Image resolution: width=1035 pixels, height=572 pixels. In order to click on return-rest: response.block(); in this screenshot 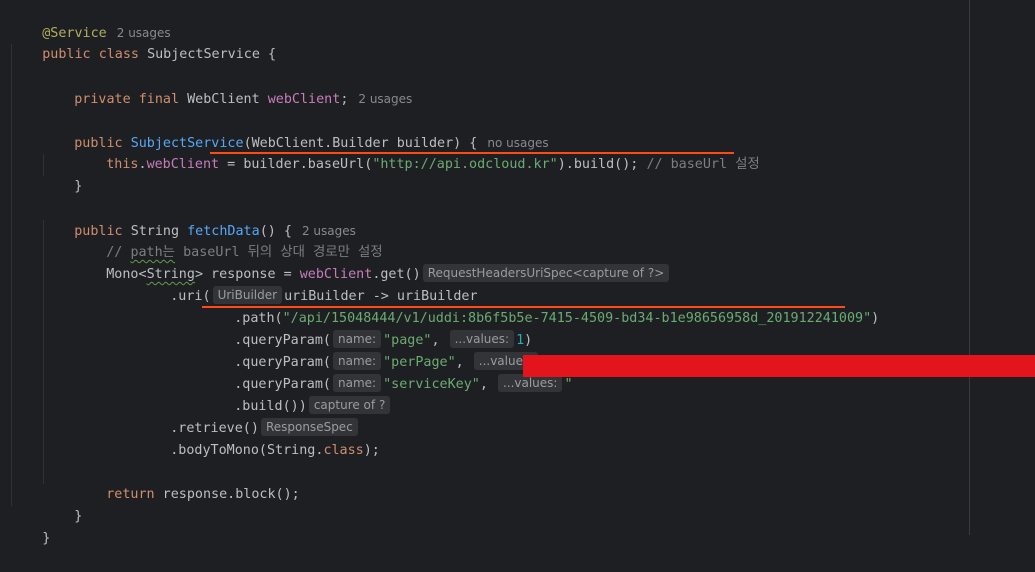, I will do `click(227, 494)`.